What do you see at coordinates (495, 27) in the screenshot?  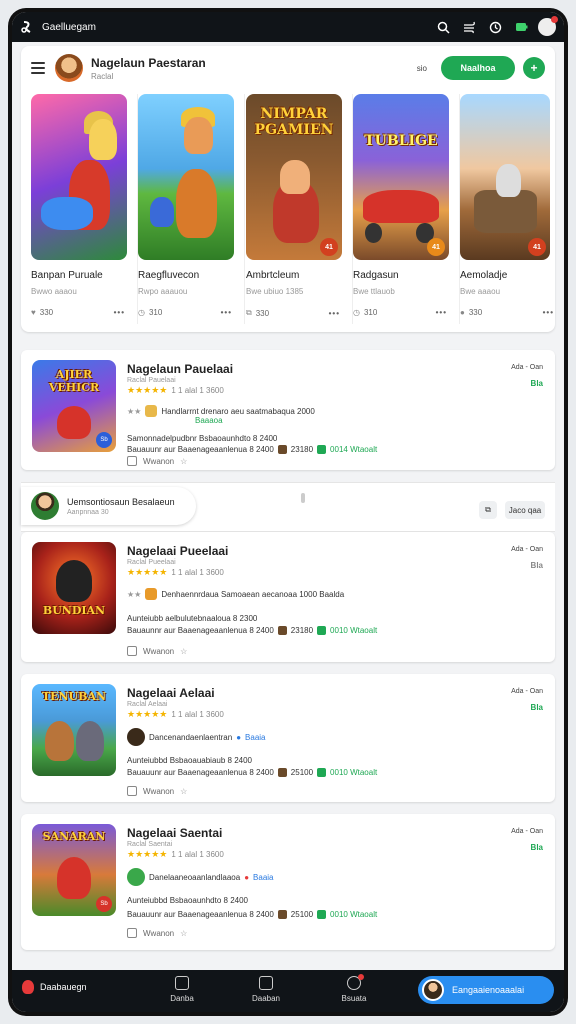 I see `clock-icon` at bounding box center [495, 27].